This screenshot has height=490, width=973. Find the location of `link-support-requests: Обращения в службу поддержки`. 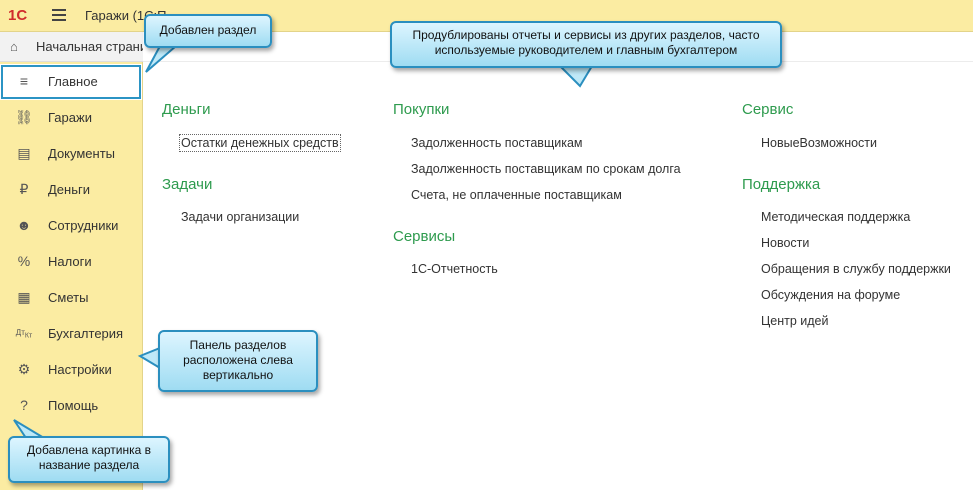

link-support-requests: Обращения в службу поддержки is located at coordinates (856, 269).